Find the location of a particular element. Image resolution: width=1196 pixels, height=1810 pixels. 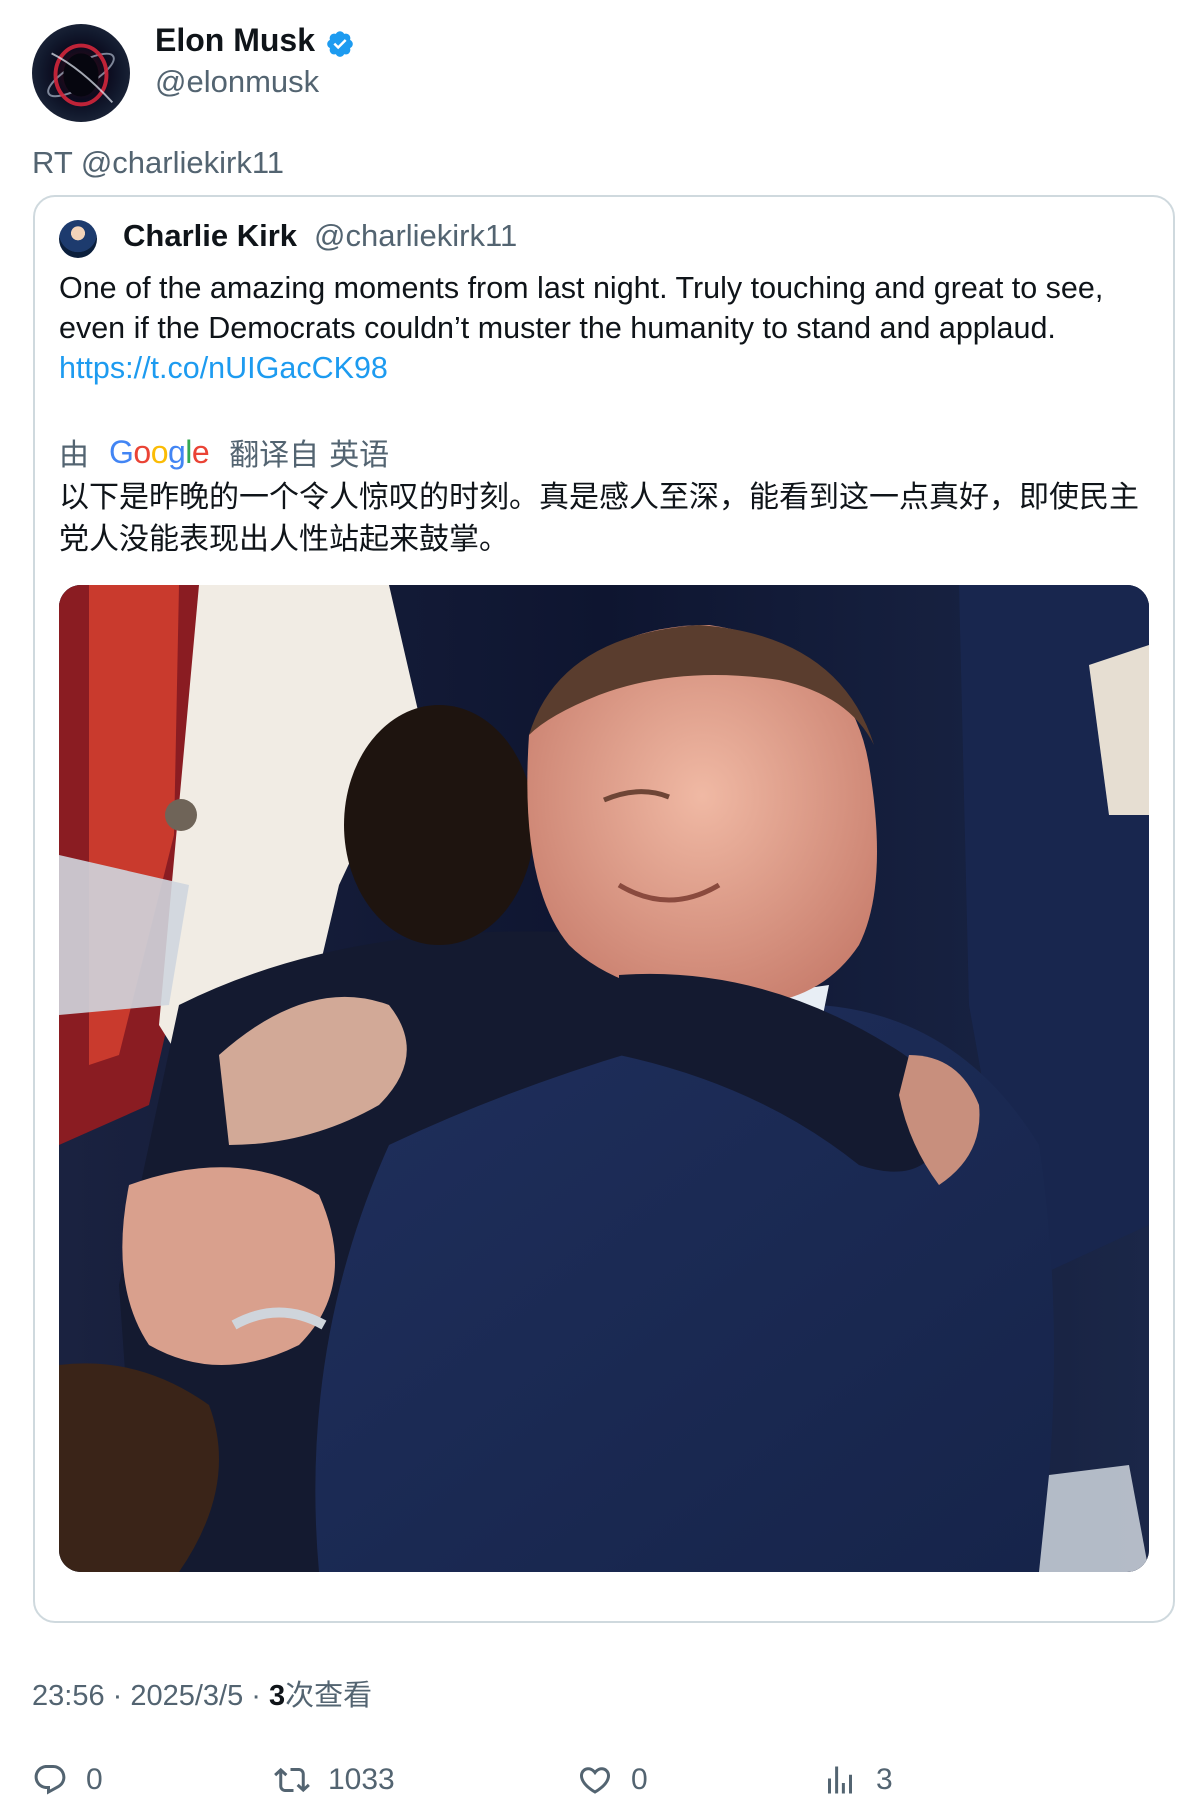

tweet-view-count: 3 is located at coordinates (277, 1696).